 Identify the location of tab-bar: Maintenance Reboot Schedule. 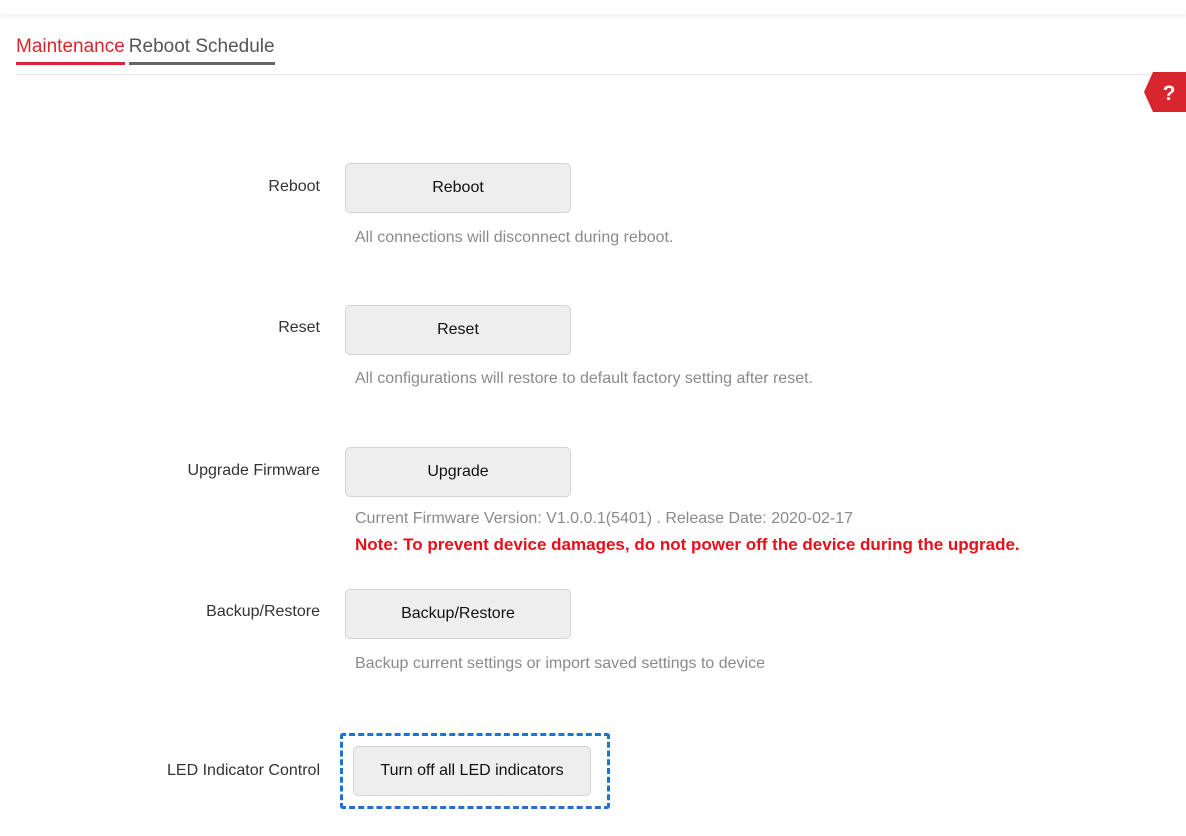
(145, 50).